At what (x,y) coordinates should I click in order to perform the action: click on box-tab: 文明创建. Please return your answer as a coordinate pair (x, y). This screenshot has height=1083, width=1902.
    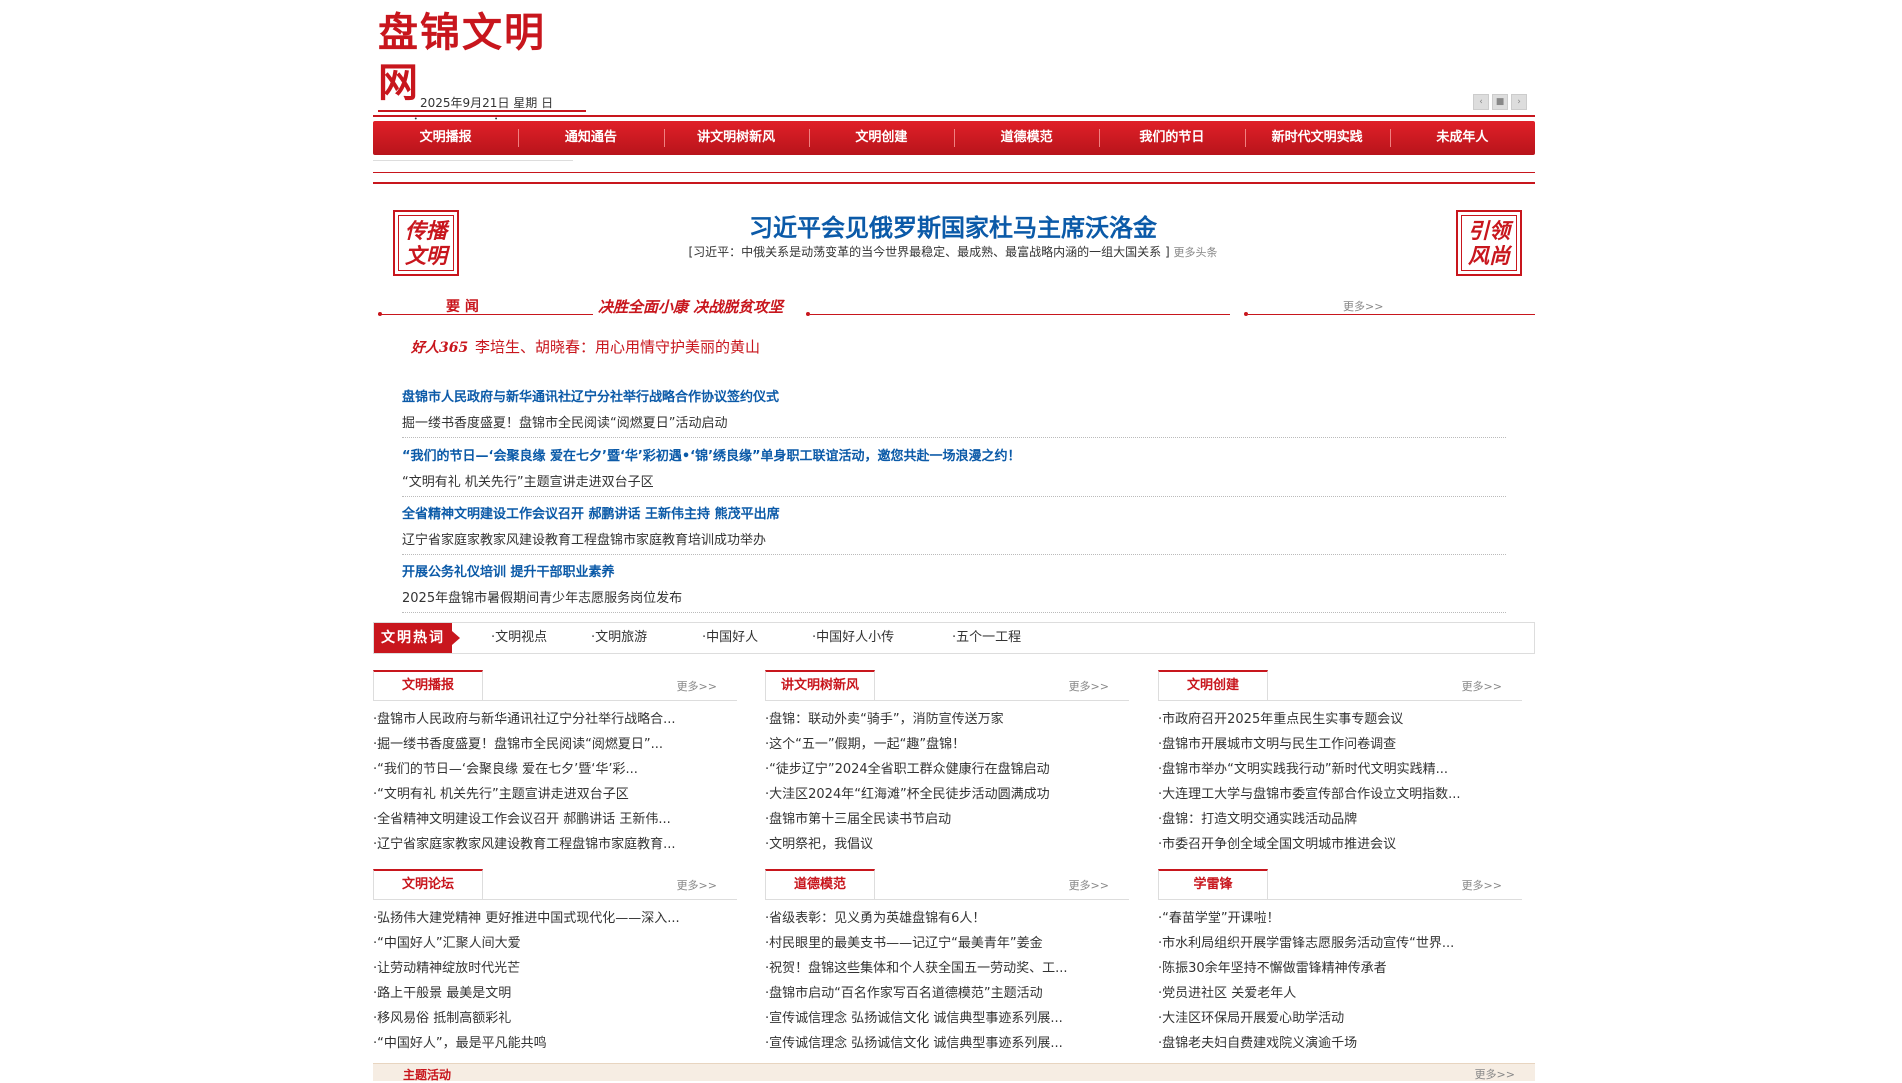
    Looking at the image, I should click on (1213, 685).